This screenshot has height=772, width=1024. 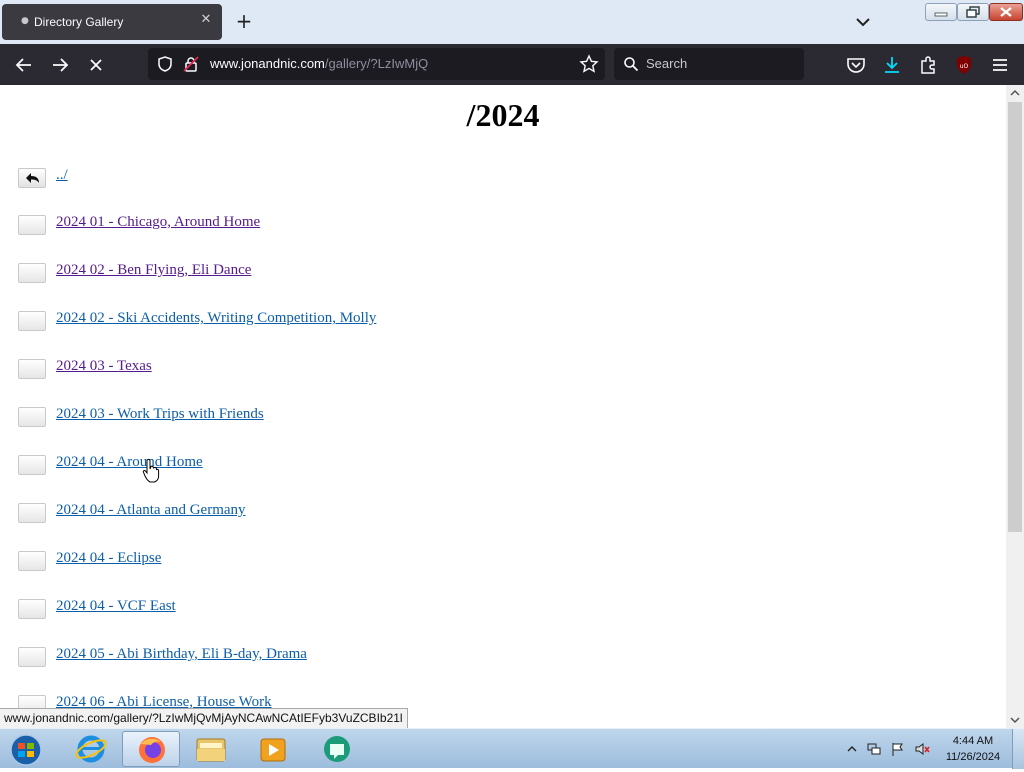 I want to click on start-button, so click(x=26, y=749).